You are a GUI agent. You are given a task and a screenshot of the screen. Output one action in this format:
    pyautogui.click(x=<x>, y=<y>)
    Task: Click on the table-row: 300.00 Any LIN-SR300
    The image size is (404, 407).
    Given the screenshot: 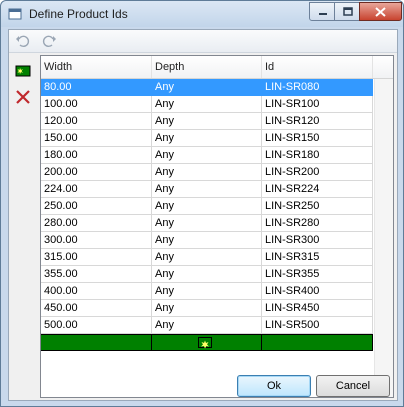 What is the action you would take?
    pyautogui.click(x=207, y=240)
    